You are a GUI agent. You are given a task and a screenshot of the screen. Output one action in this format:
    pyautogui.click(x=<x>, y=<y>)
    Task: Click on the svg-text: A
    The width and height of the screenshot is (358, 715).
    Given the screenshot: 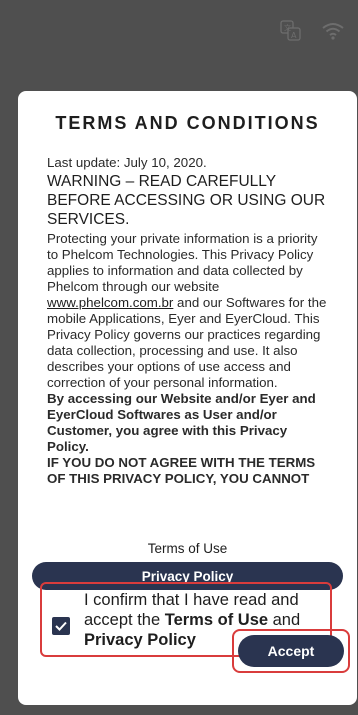 What is the action you would take?
    pyautogui.click(x=294, y=35)
    